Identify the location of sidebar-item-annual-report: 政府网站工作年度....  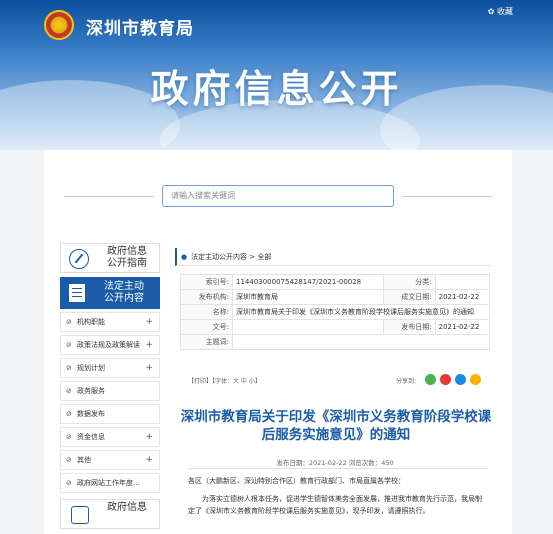
(110, 483).